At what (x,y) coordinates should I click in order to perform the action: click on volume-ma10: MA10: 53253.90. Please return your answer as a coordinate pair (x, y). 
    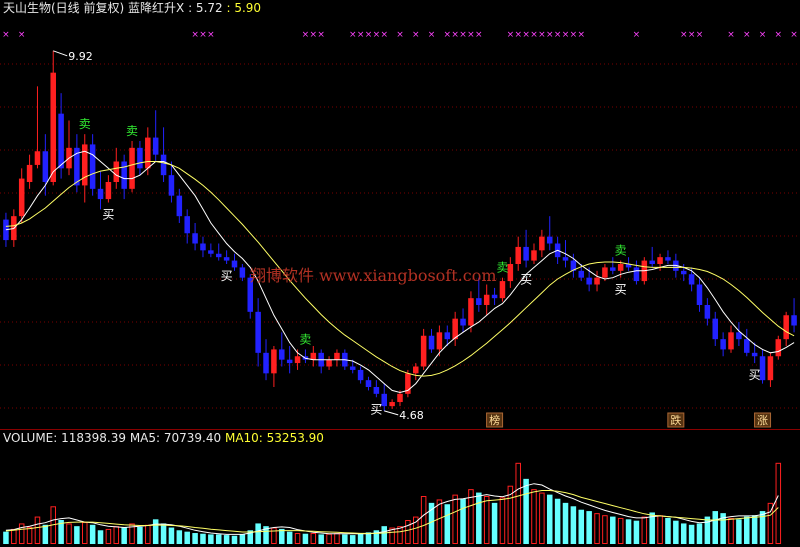
    Looking at the image, I should click on (274, 438).